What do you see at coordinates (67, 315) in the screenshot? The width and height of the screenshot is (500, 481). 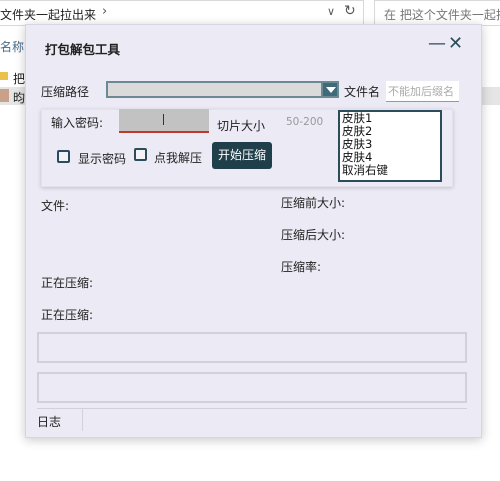 I see `compressing-label-2: 正在压缩:` at bounding box center [67, 315].